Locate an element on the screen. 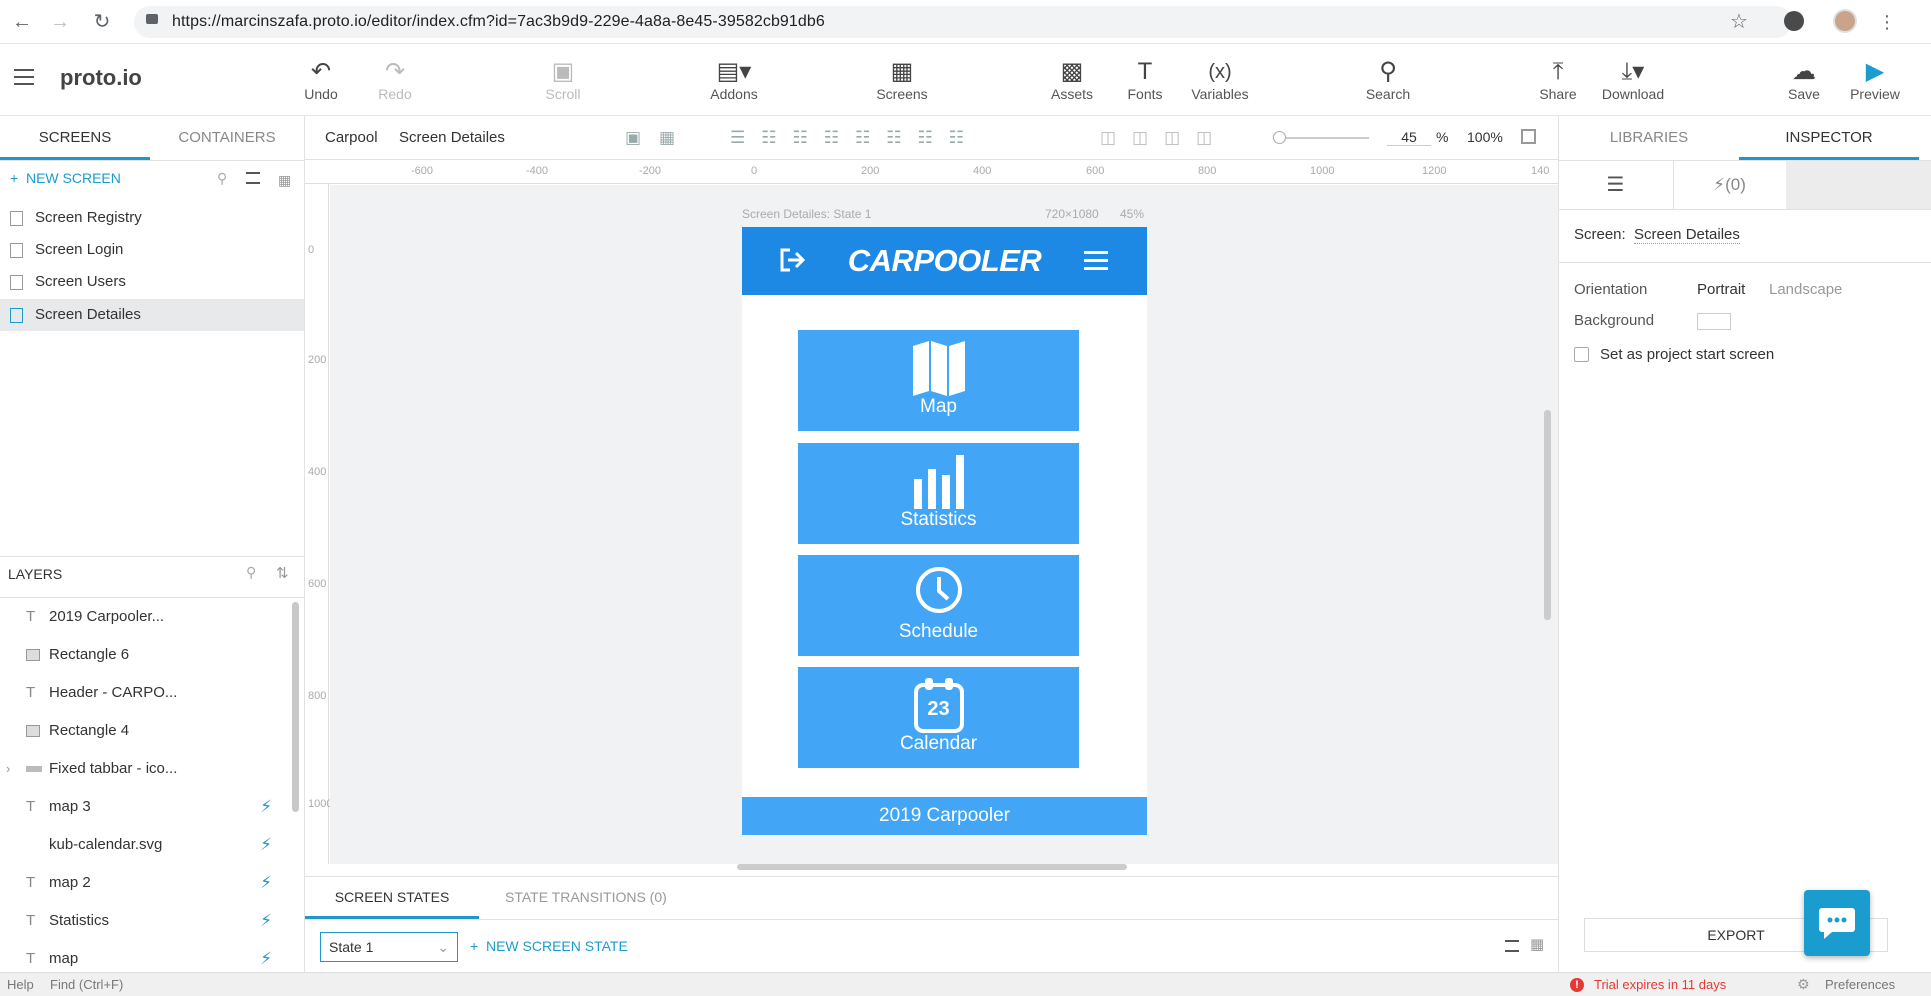  zoom-100-button: 100% is located at coordinates (1485, 137).